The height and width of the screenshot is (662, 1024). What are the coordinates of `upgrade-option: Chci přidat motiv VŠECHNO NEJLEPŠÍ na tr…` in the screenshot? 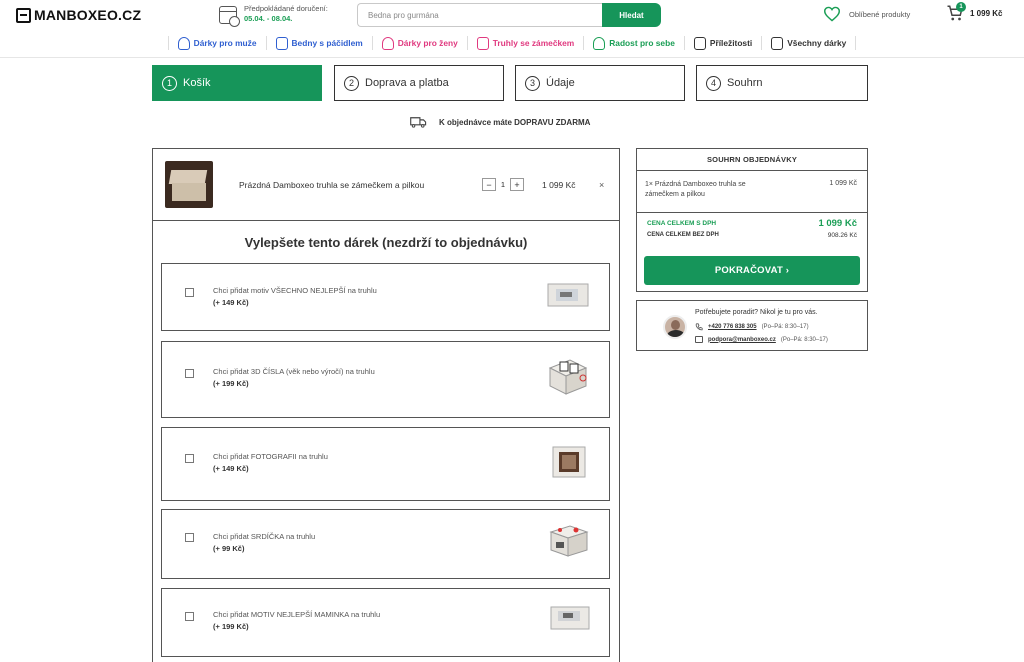 It's located at (385, 297).